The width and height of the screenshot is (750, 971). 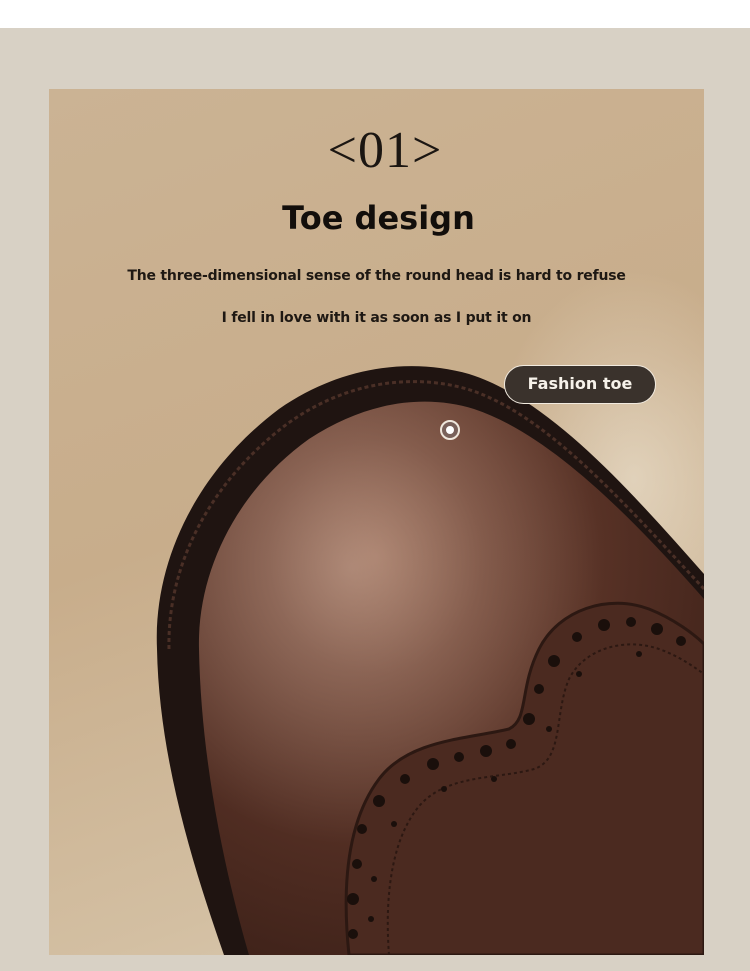 I want to click on fashion-toe-label: Fashion toe, so click(x=580, y=384).